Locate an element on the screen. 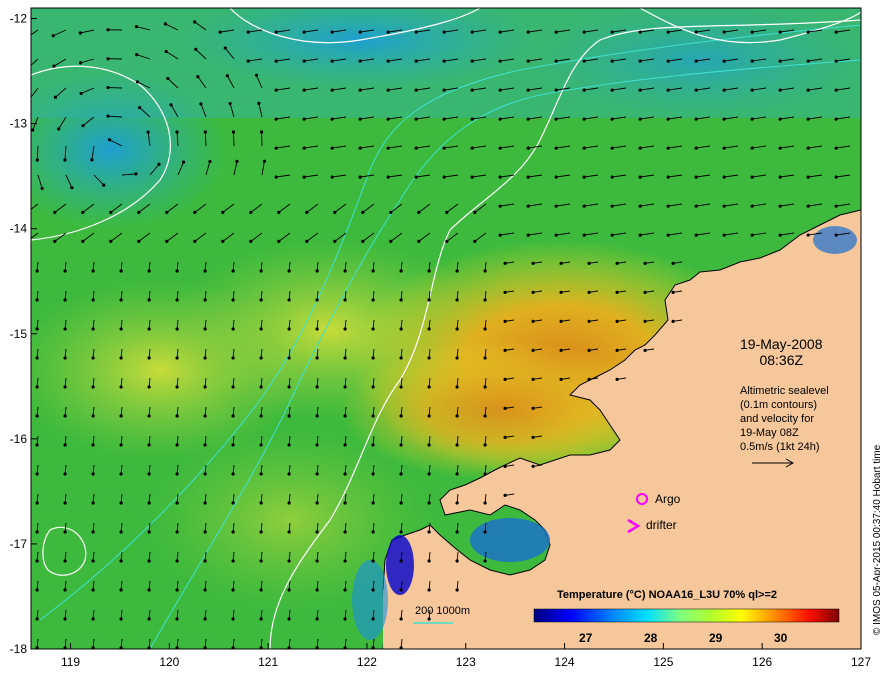 Image resolution: width=880 pixels, height=680 pixels. colorbar is located at coordinates (686, 615).